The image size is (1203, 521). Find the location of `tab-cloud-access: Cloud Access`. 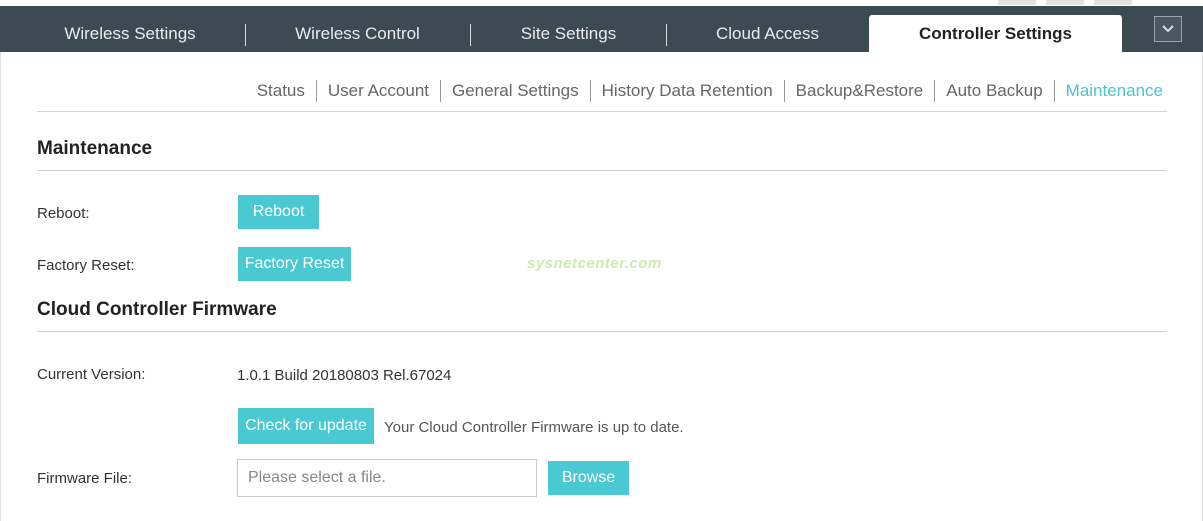

tab-cloud-access: Cloud Access is located at coordinates (767, 29).